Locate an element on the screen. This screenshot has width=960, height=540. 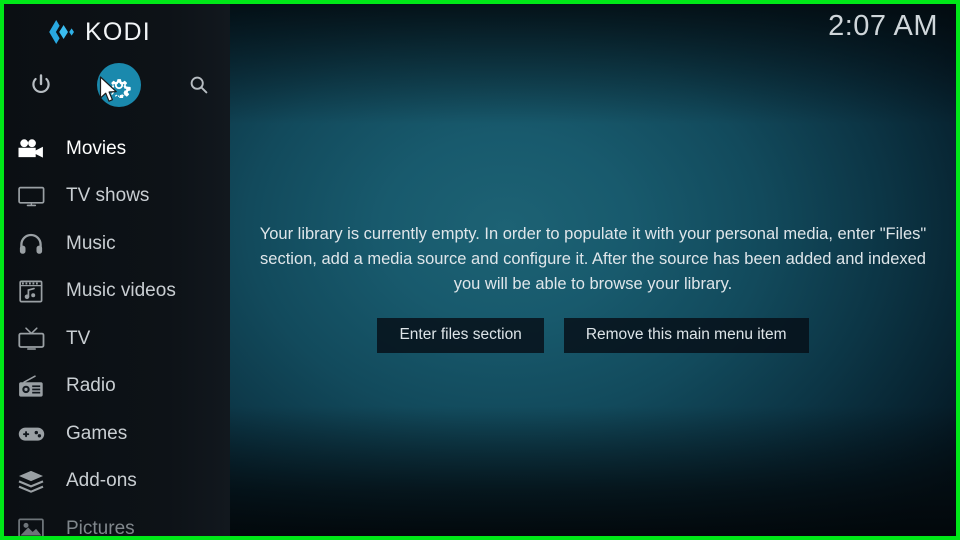
search-icon is located at coordinates (199, 85).